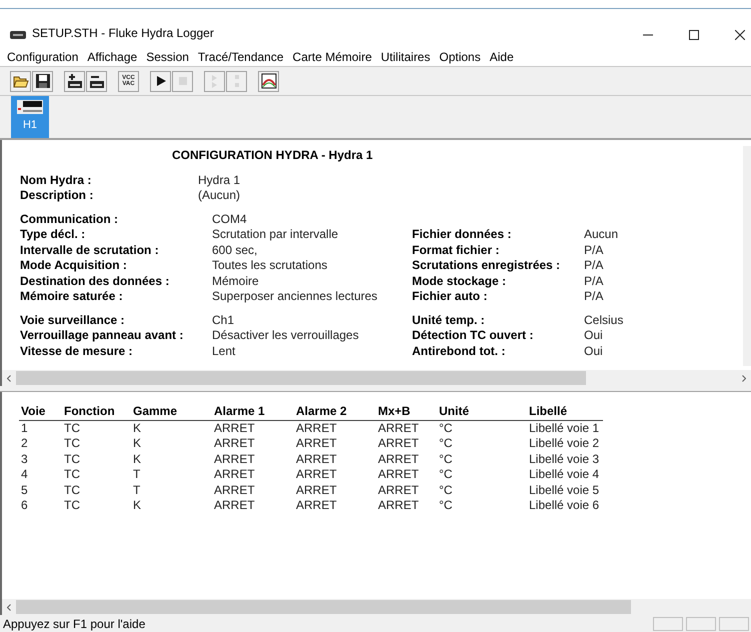  I want to click on menu-item: Utilitaires, so click(405, 57).